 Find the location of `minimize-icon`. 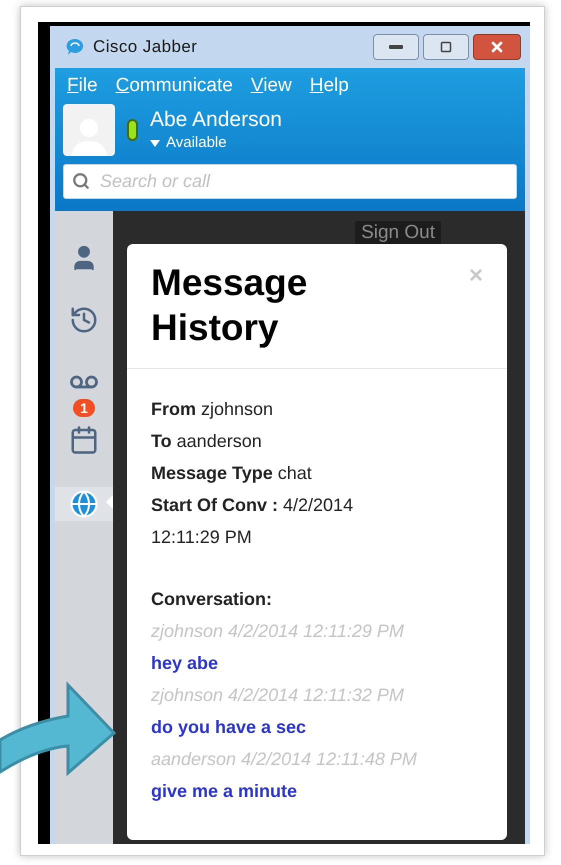

minimize-icon is located at coordinates (396, 47).